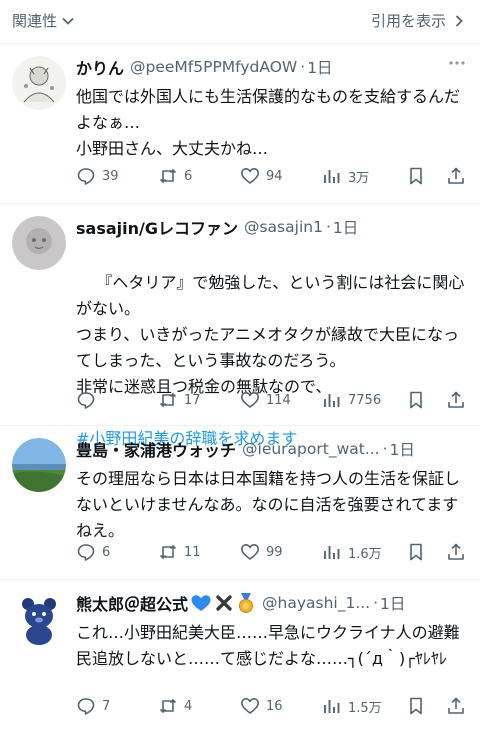 The height and width of the screenshot is (729, 480). What do you see at coordinates (457, 63) in the screenshot?
I see `more-options-icon` at bounding box center [457, 63].